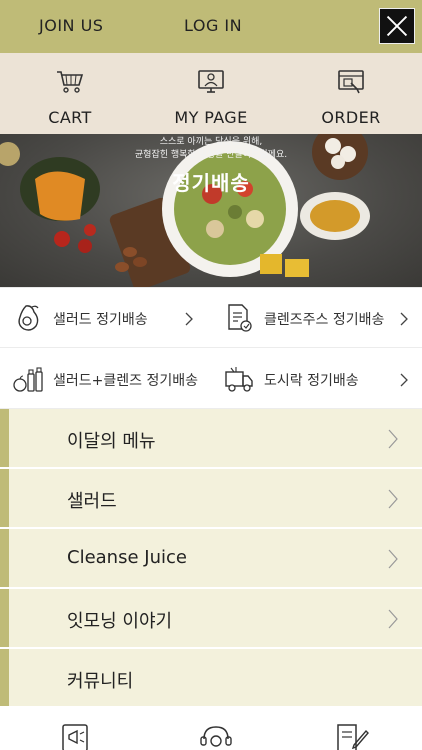 This screenshot has width=422, height=750. I want to click on bottom-bar, so click(211, 728).